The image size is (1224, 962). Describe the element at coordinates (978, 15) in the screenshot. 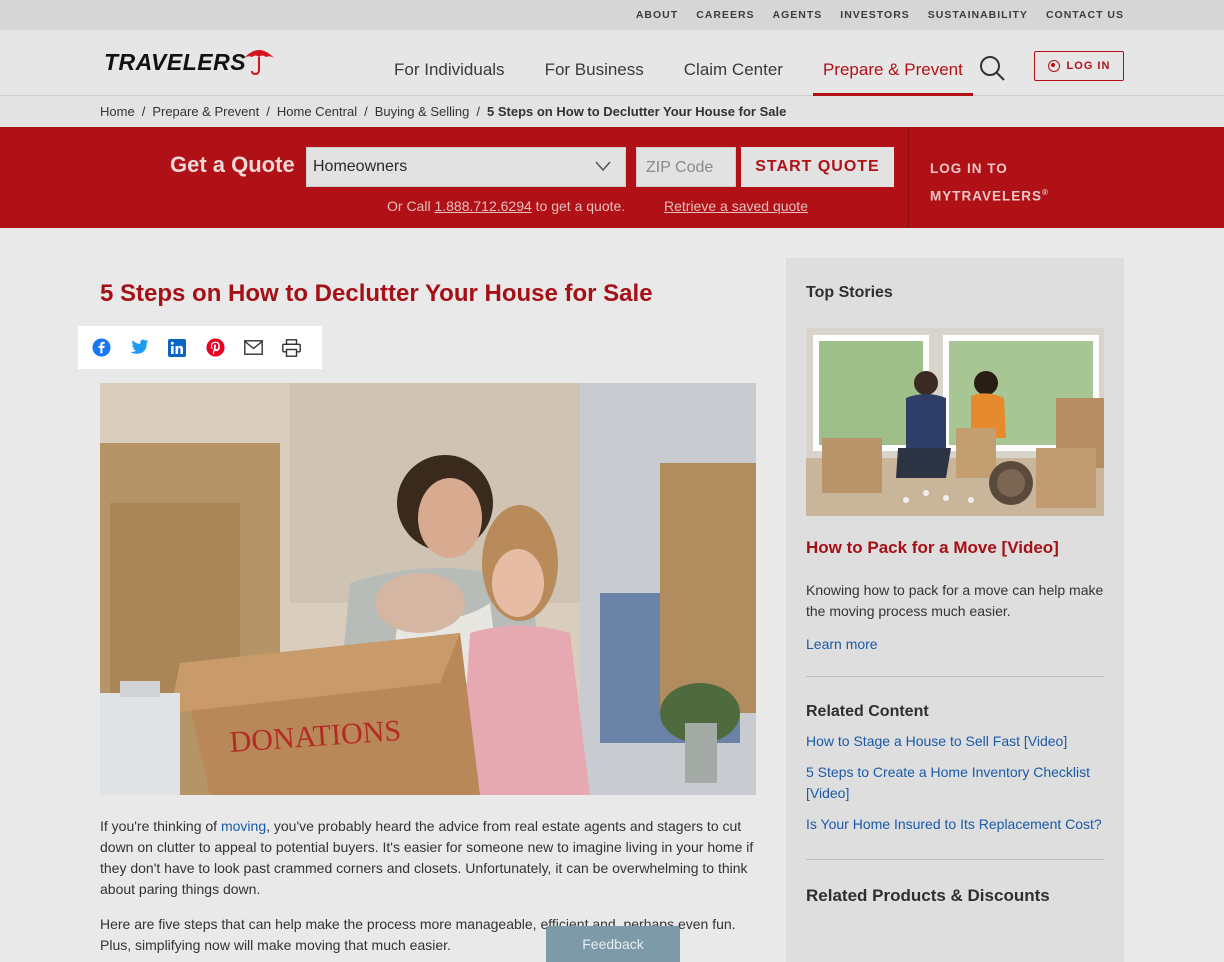

I see `utility-sustainability-link: SUSTAINABILITY` at that location.